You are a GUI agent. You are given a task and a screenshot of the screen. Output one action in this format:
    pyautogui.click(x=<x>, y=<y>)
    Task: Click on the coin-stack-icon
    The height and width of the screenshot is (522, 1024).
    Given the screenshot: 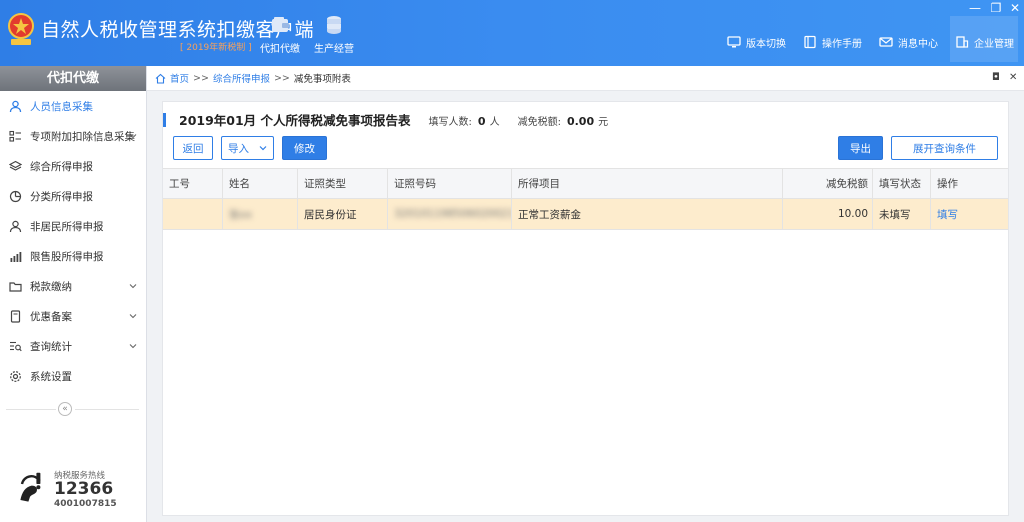 What is the action you would take?
    pyautogui.click(x=334, y=25)
    